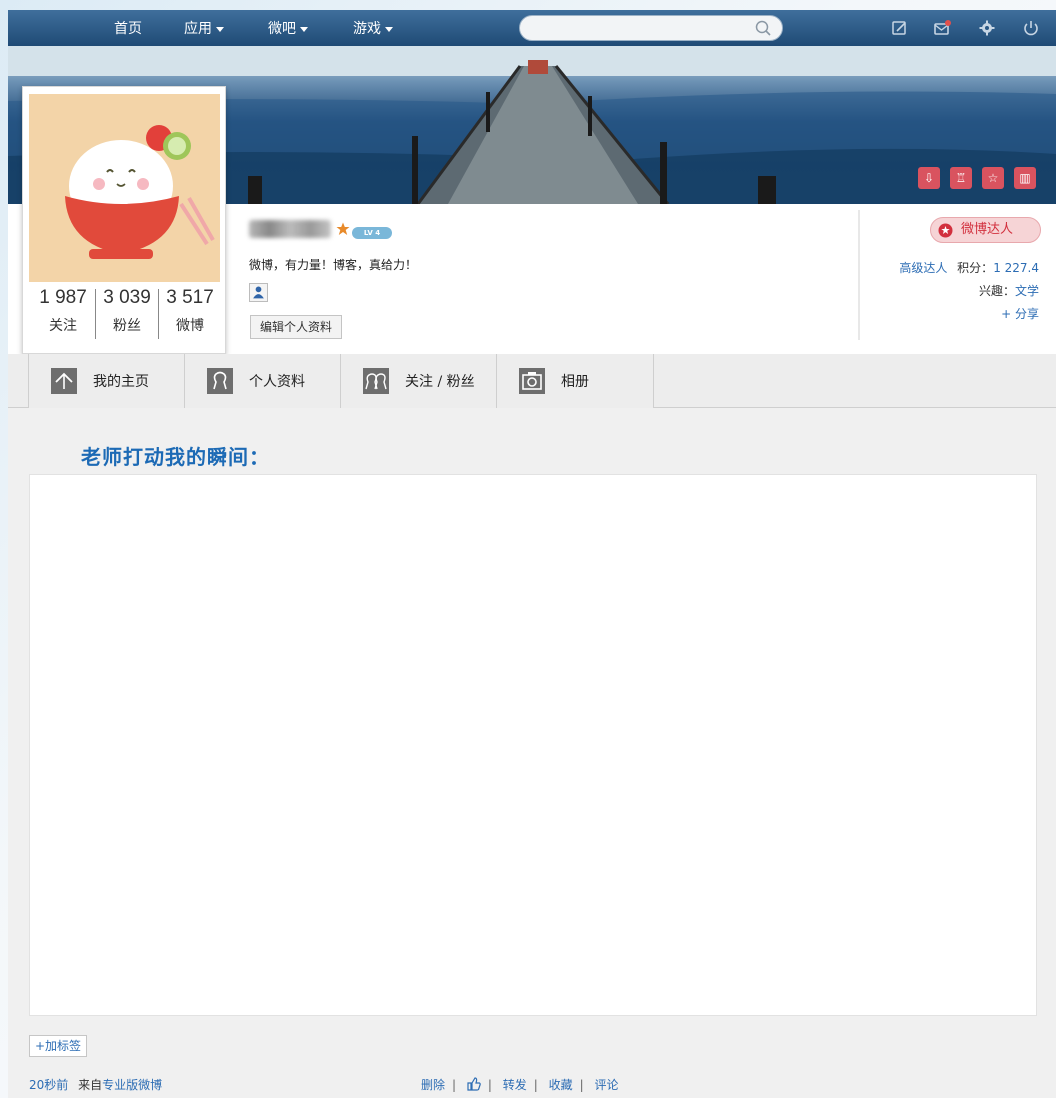 The height and width of the screenshot is (1098, 1056). Describe the element at coordinates (996, 291) in the screenshot. I see `interest-label: 兴趣：` at that location.